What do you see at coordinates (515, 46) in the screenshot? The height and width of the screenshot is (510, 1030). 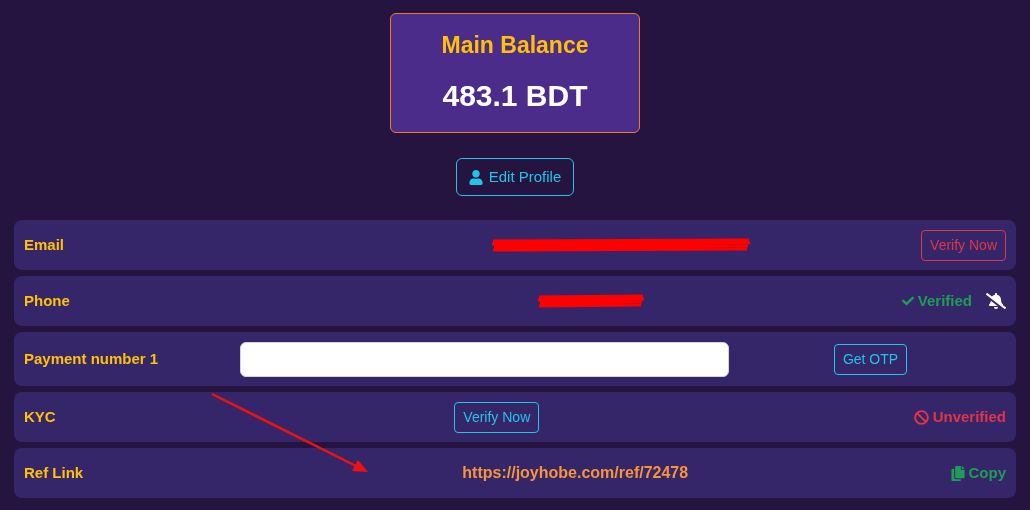 I see `balance-title: Main Balance` at bounding box center [515, 46].